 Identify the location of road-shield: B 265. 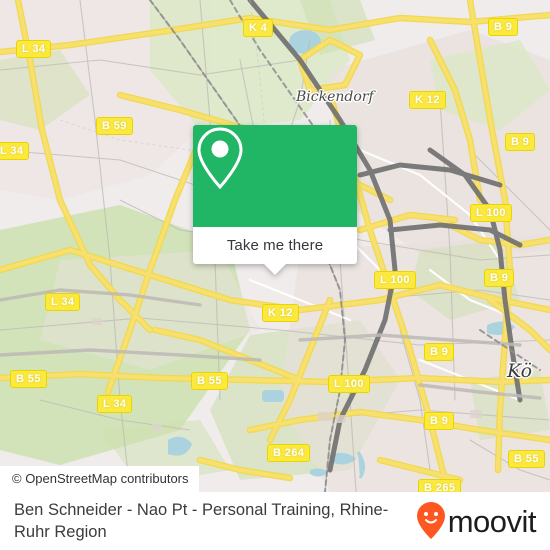
(440, 485).